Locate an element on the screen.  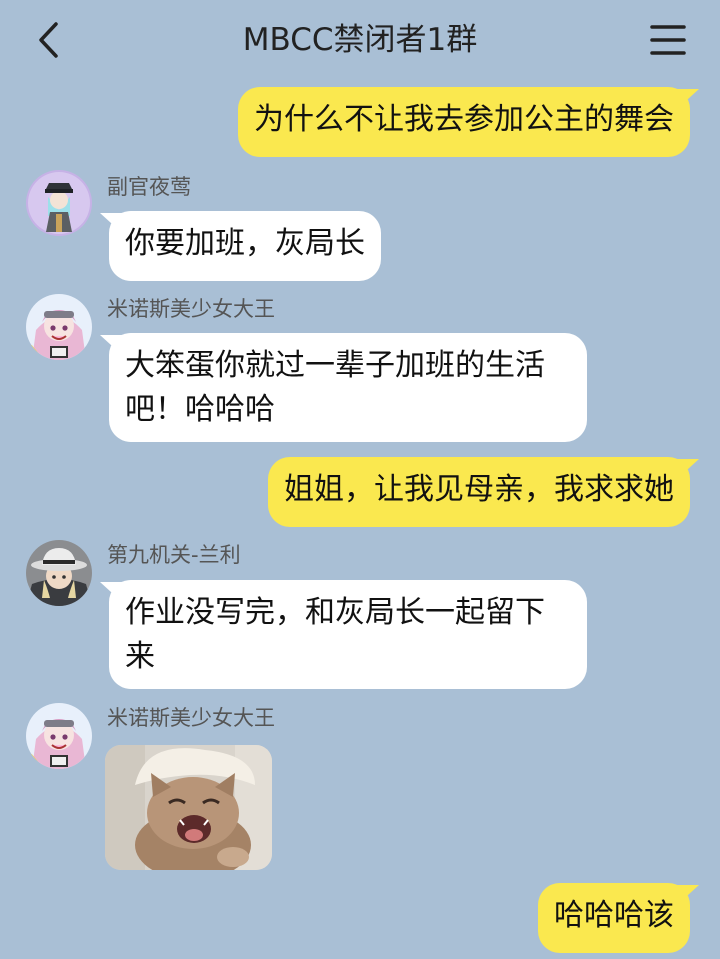
menu-button is located at coordinates (668, 40).